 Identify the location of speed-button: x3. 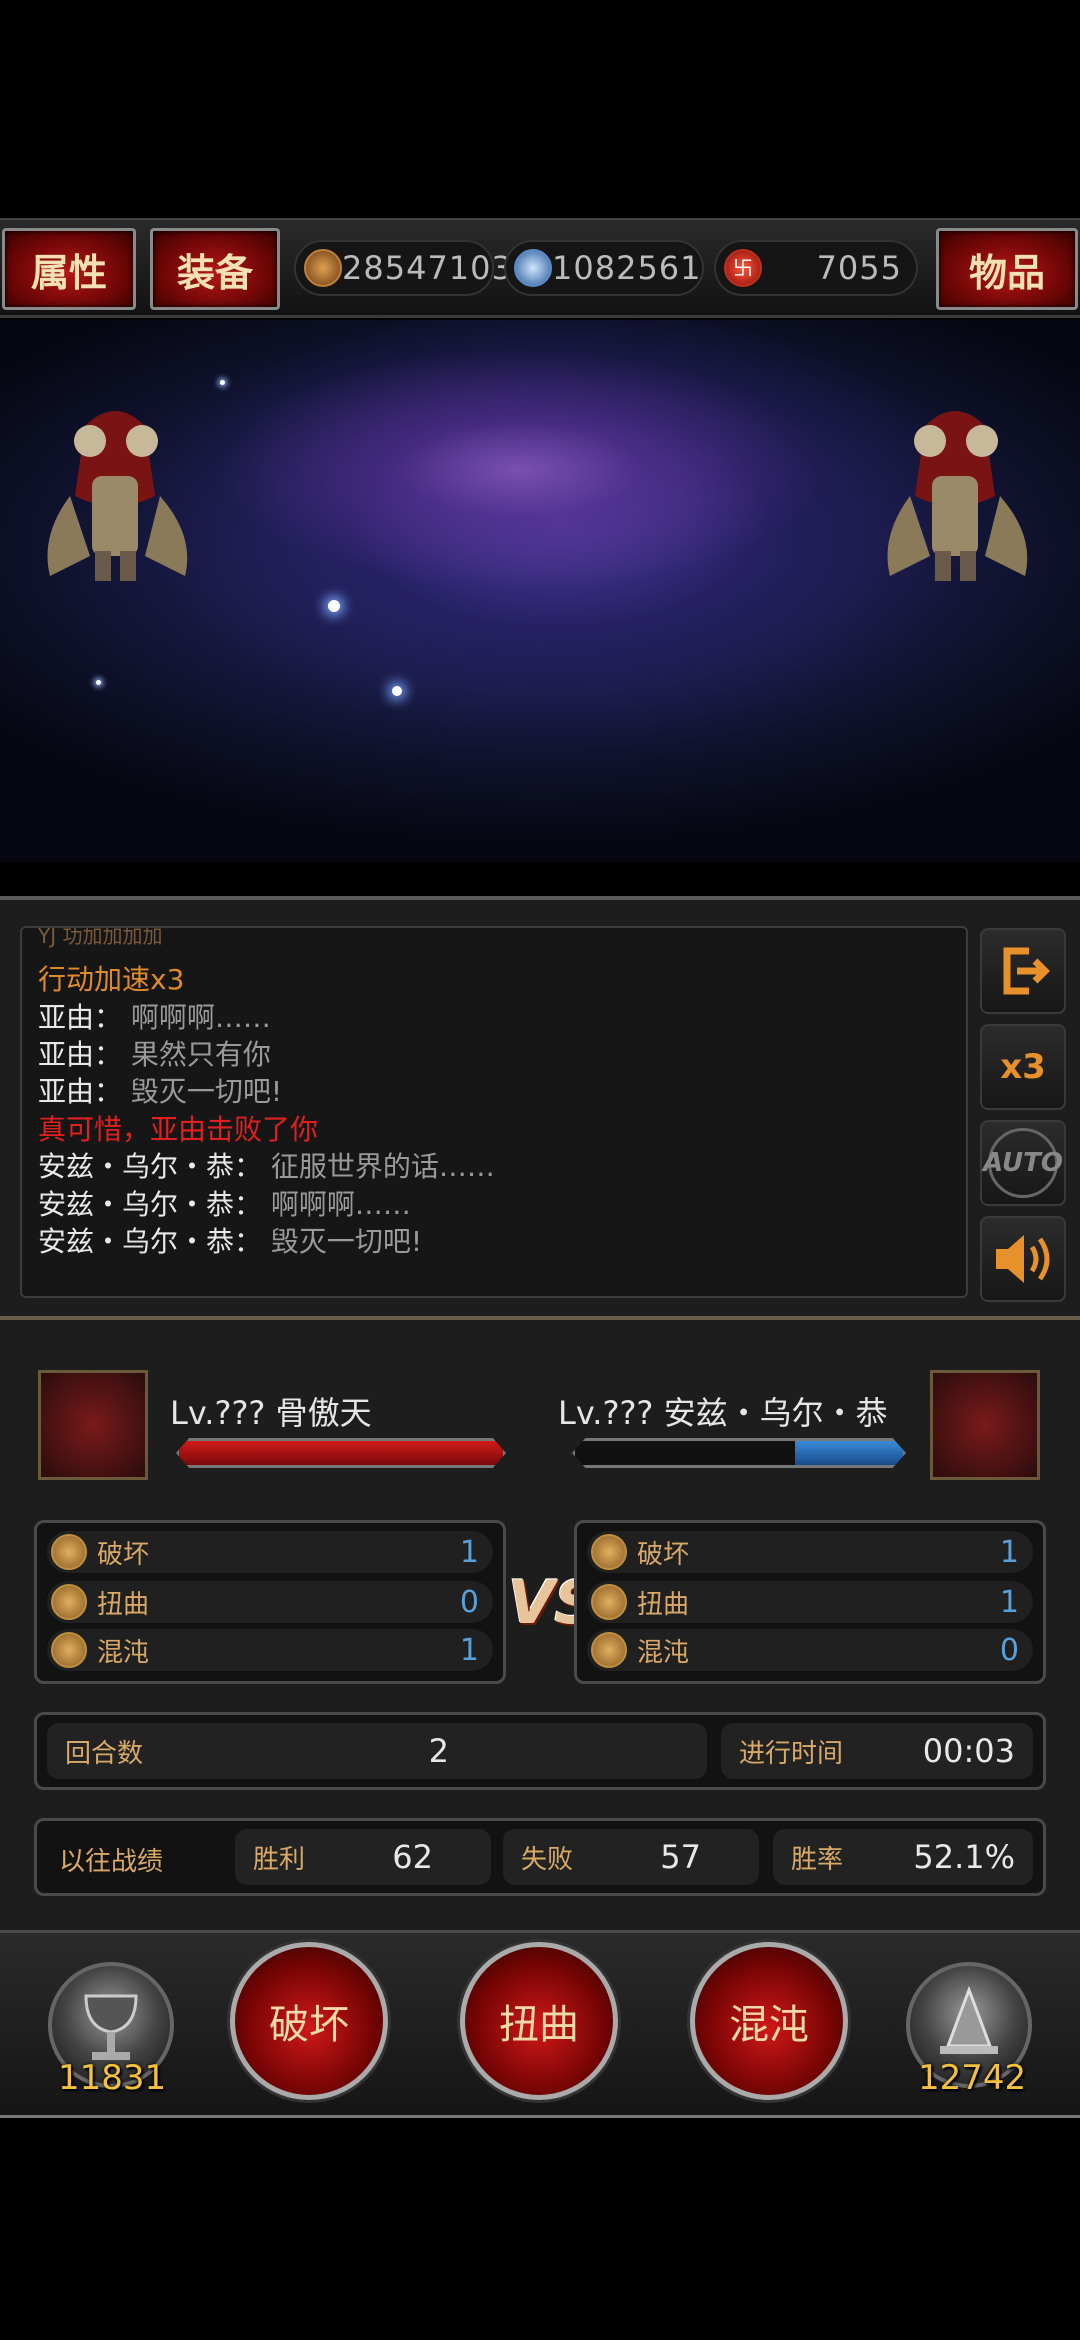
(1023, 1067).